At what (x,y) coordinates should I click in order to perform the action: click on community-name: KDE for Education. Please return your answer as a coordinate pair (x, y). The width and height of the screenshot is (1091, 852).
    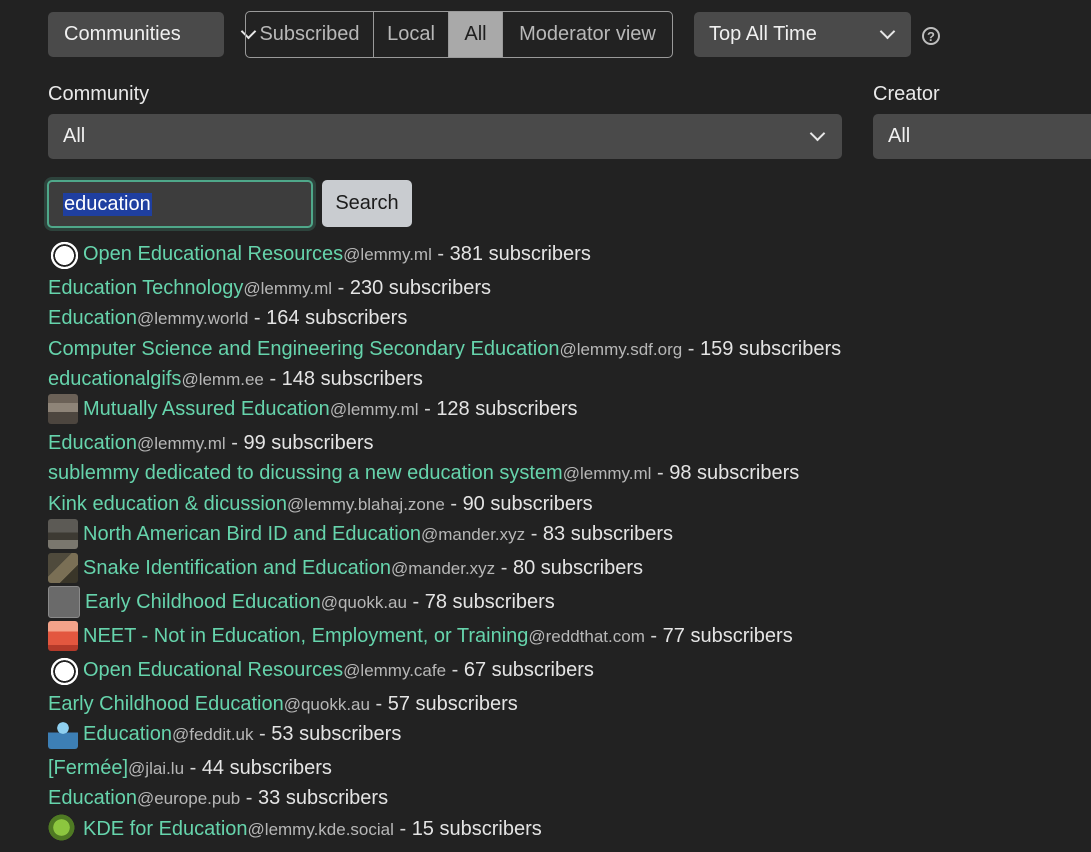
    Looking at the image, I should click on (165, 828).